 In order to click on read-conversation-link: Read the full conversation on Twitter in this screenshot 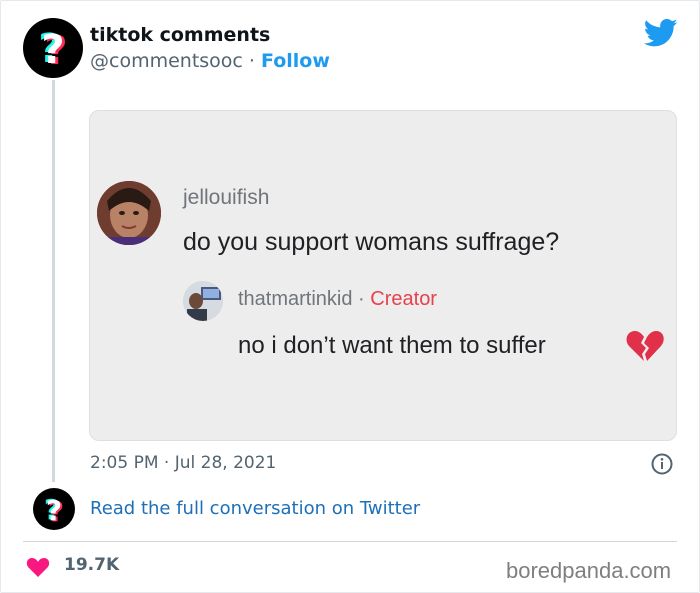, I will do `click(255, 508)`.